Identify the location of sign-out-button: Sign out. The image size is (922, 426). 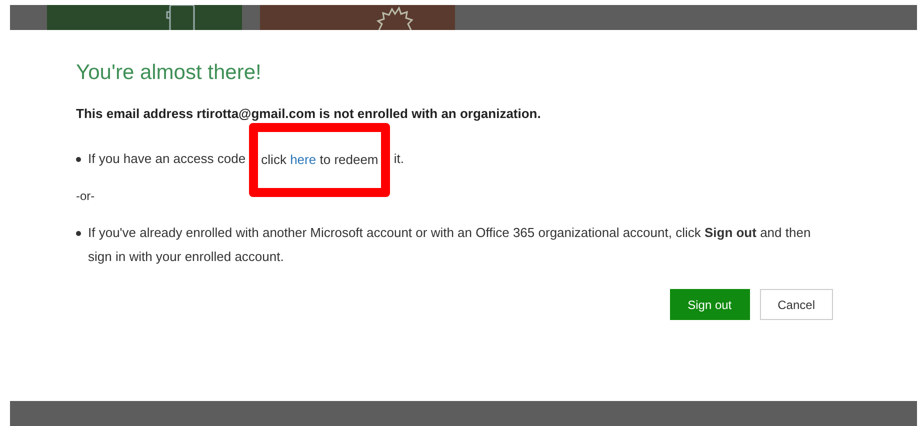
(710, 304).